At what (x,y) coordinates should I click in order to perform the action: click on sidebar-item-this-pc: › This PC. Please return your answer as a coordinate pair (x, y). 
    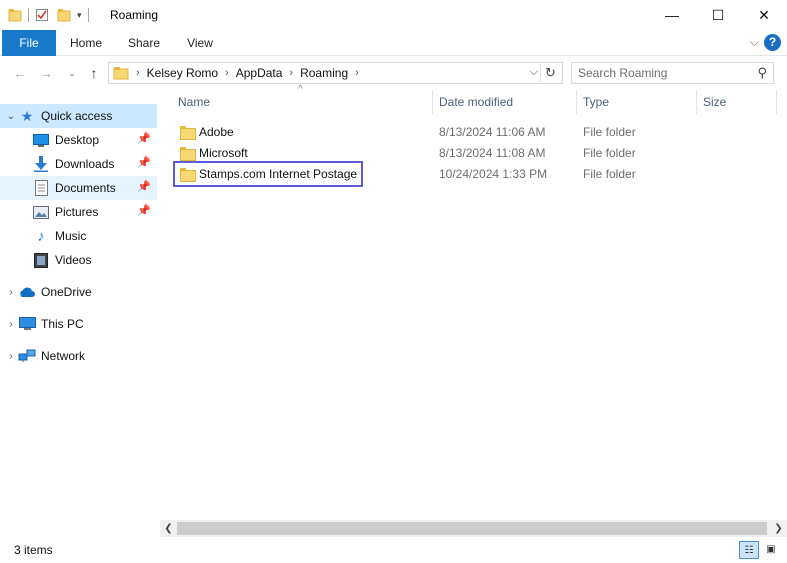
    Looking at the image, I should click on (78, 324).